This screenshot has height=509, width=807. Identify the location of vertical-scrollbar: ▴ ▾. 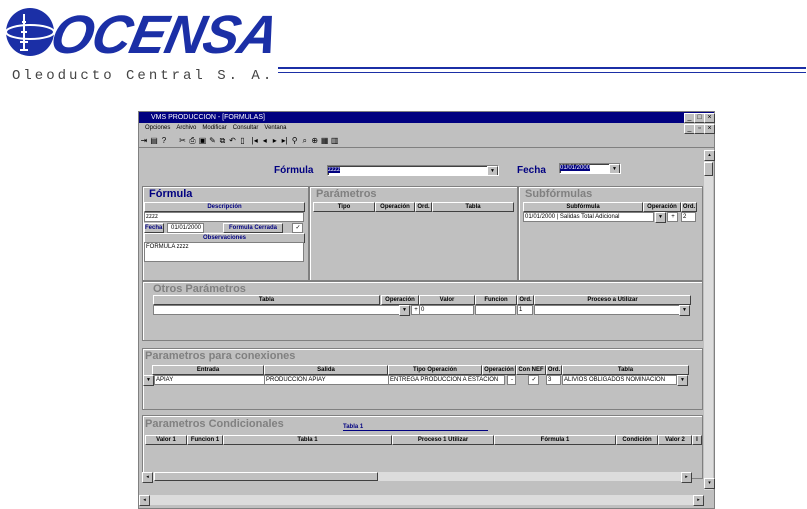
(709, 320).